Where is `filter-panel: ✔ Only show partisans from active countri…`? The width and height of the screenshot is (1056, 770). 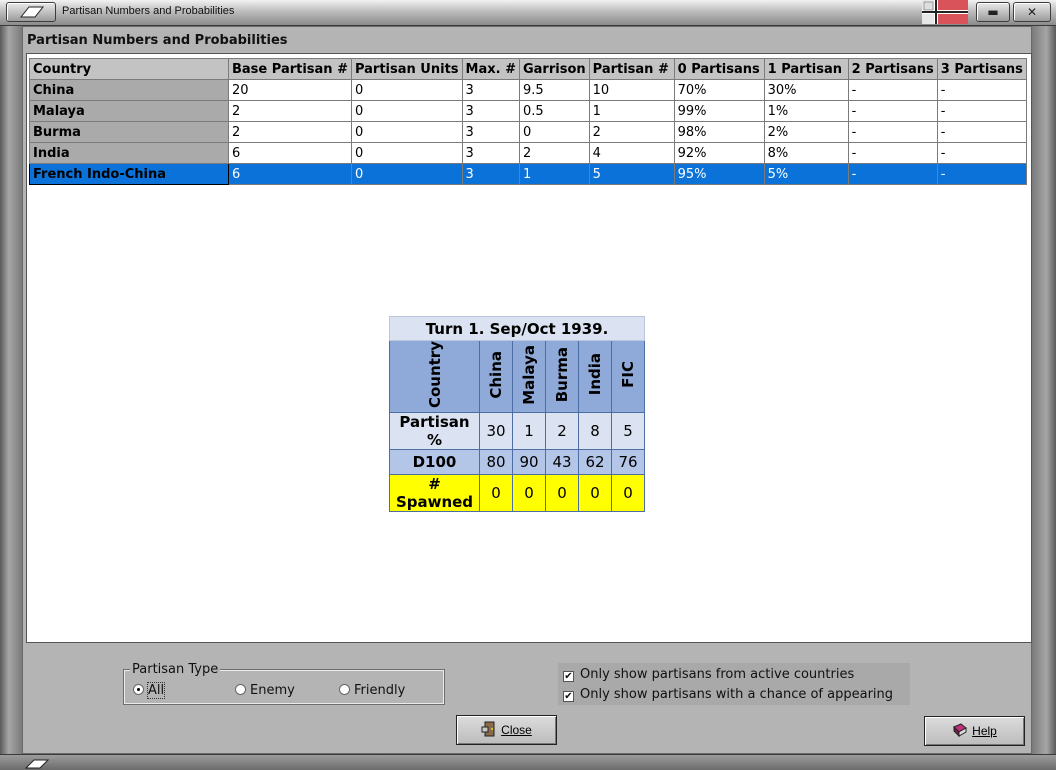 filter-panel: ✔ Only show partisans from active countri… is located at coordinates (734, 684).